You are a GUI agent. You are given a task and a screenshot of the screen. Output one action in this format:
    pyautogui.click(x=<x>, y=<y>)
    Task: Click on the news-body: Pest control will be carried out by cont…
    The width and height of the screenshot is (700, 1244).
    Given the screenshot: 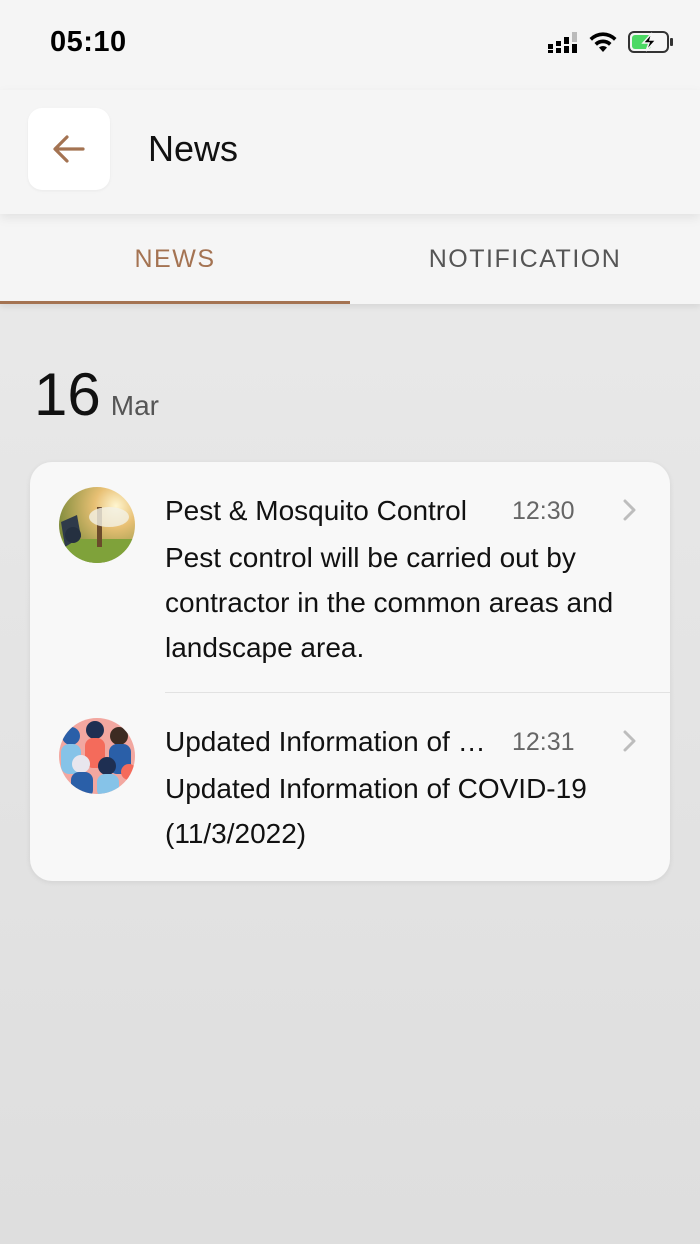 What is the action you would take?
    pyautogui.click(x=389, y=602)
    